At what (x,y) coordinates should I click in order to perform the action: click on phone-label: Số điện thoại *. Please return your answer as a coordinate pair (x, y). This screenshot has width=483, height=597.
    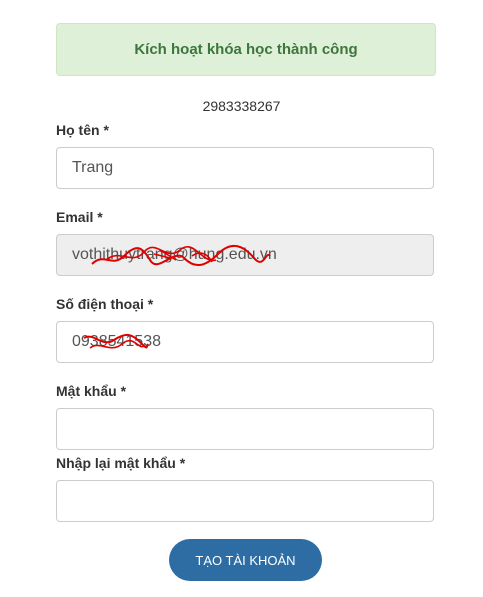
    Looking at the image, I should click on (105, 304).